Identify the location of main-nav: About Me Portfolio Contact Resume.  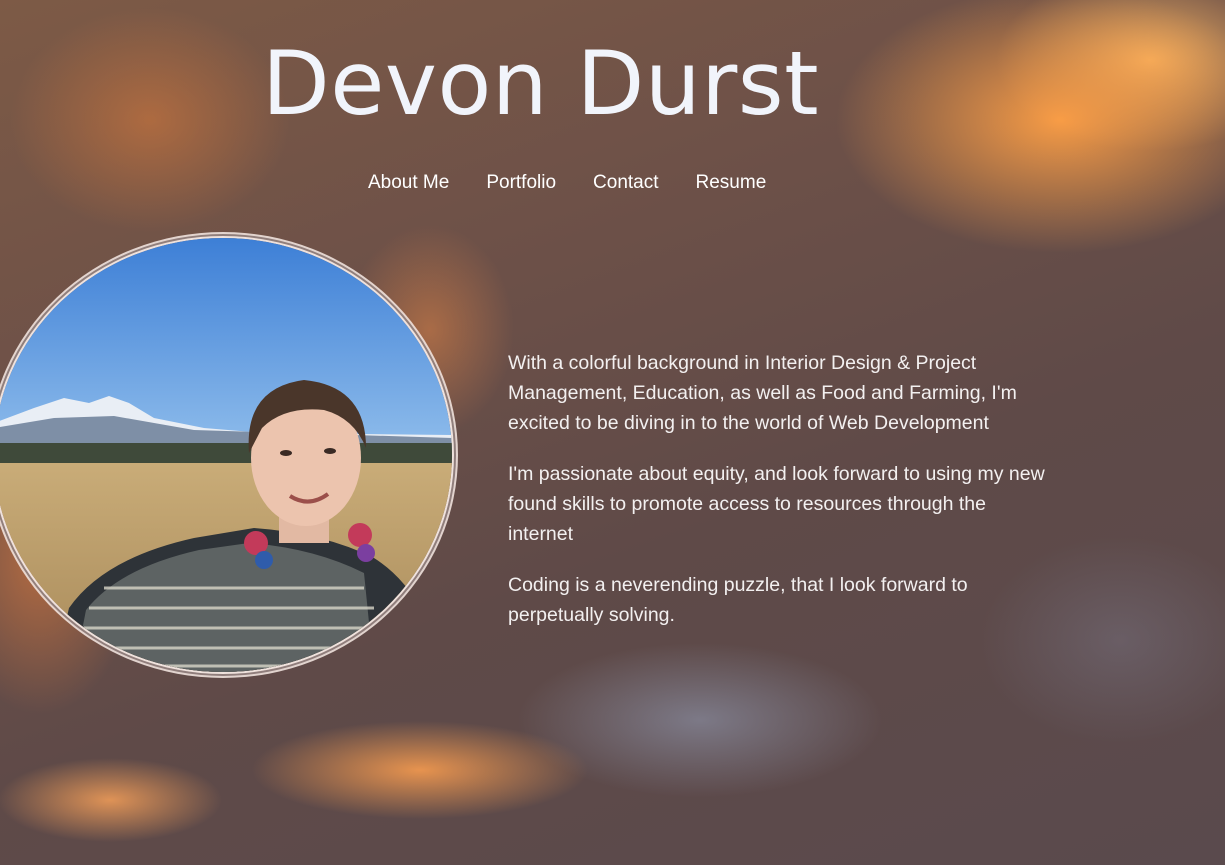
(585, 183).